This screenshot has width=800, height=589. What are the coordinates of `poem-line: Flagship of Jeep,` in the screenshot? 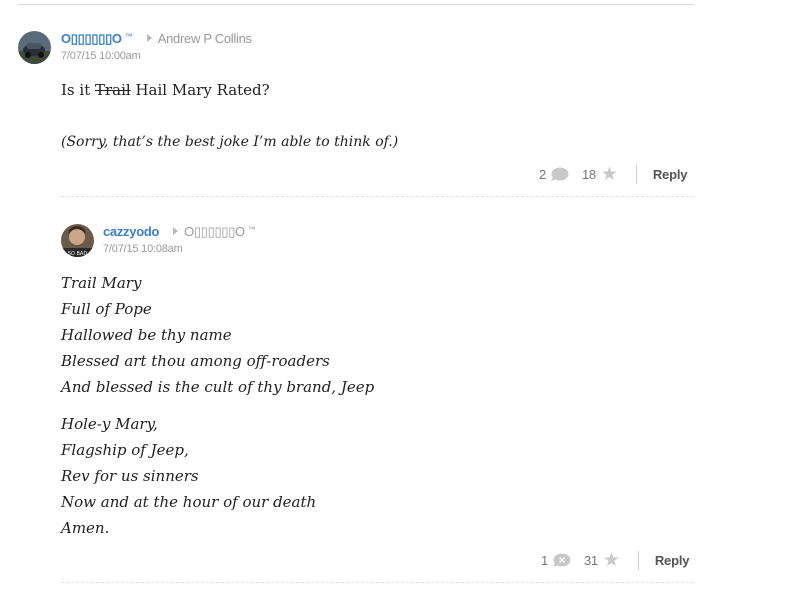 It's located at (125, 450).